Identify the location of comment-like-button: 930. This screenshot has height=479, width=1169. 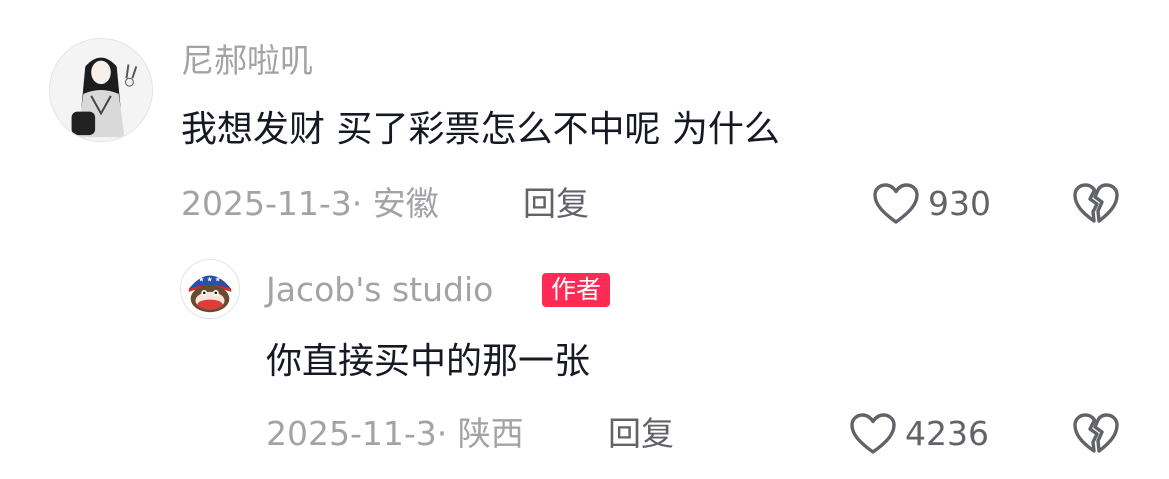
(931, 204).